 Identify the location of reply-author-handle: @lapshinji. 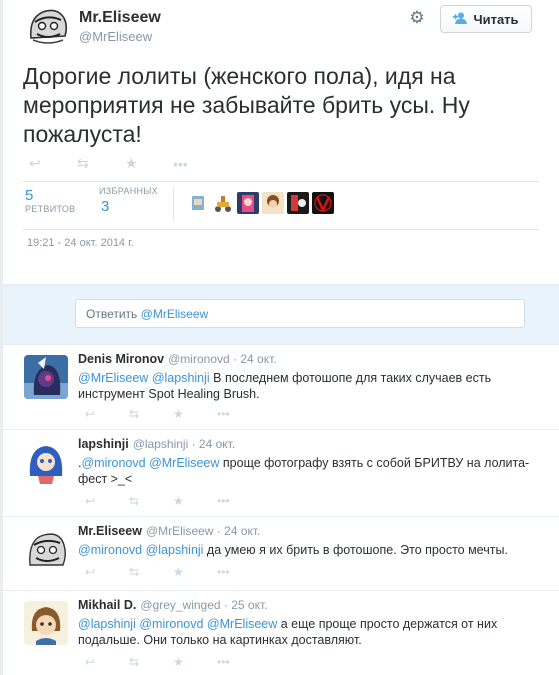
(161, 444).